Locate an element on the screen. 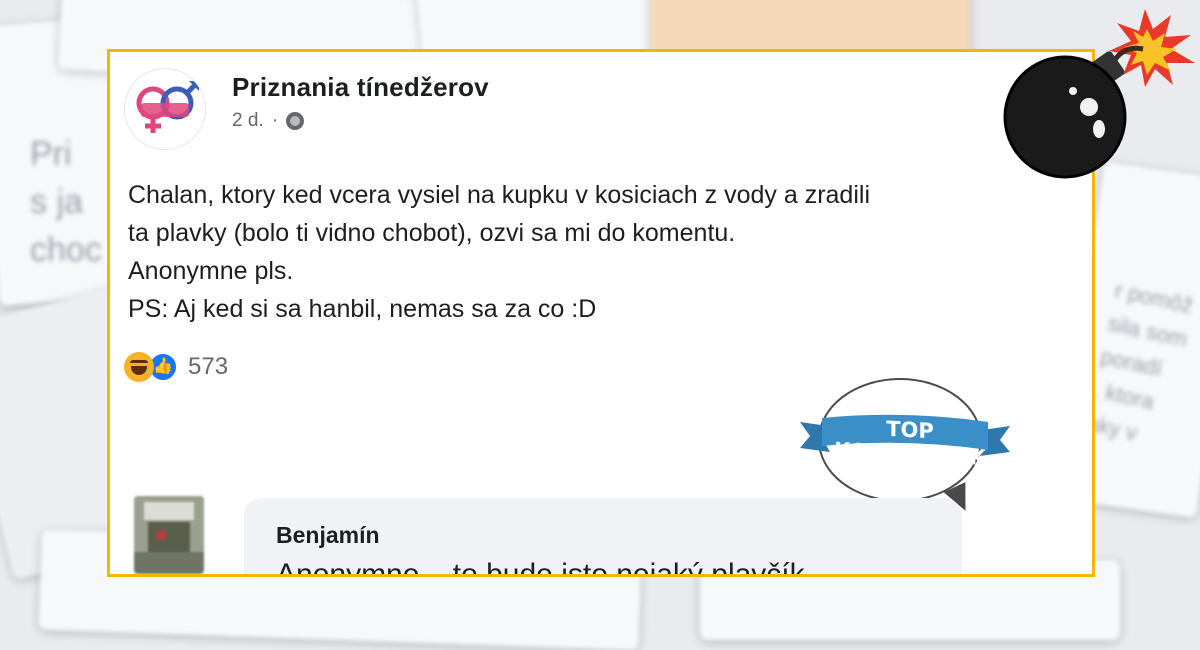 This screenshot has width=1200, height=650. haha-icon is located at coordinates (139, 367).